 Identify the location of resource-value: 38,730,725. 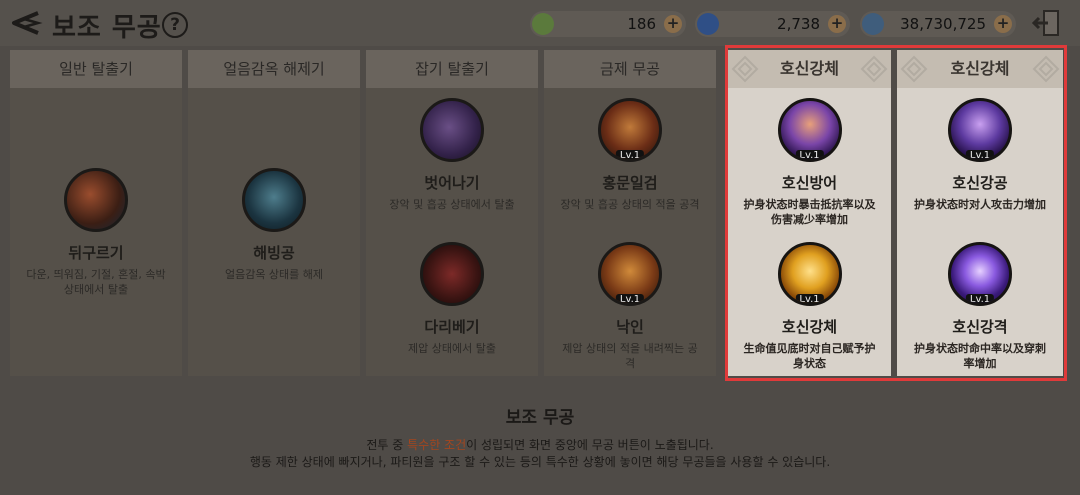
(943, 24).